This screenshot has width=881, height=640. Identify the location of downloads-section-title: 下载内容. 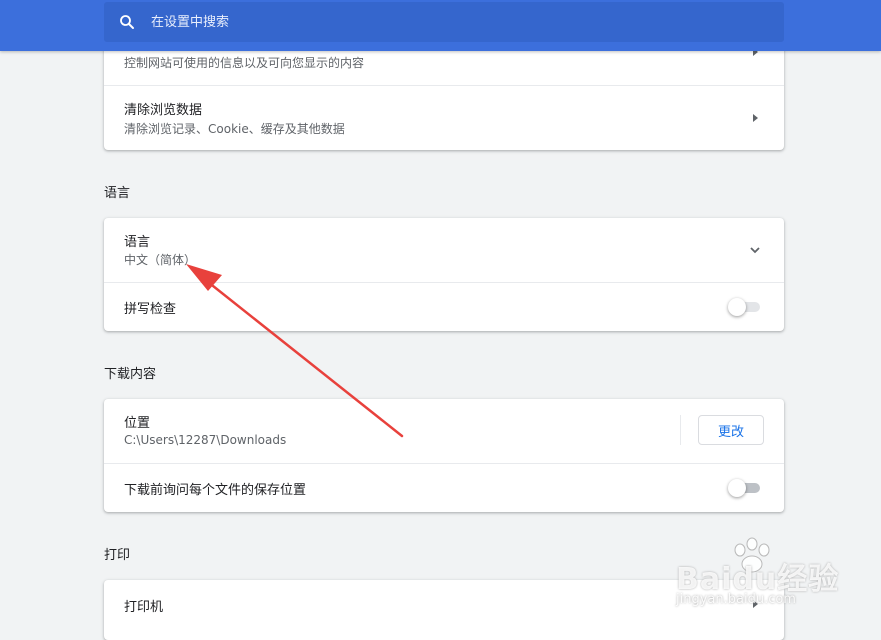
(130, 374).